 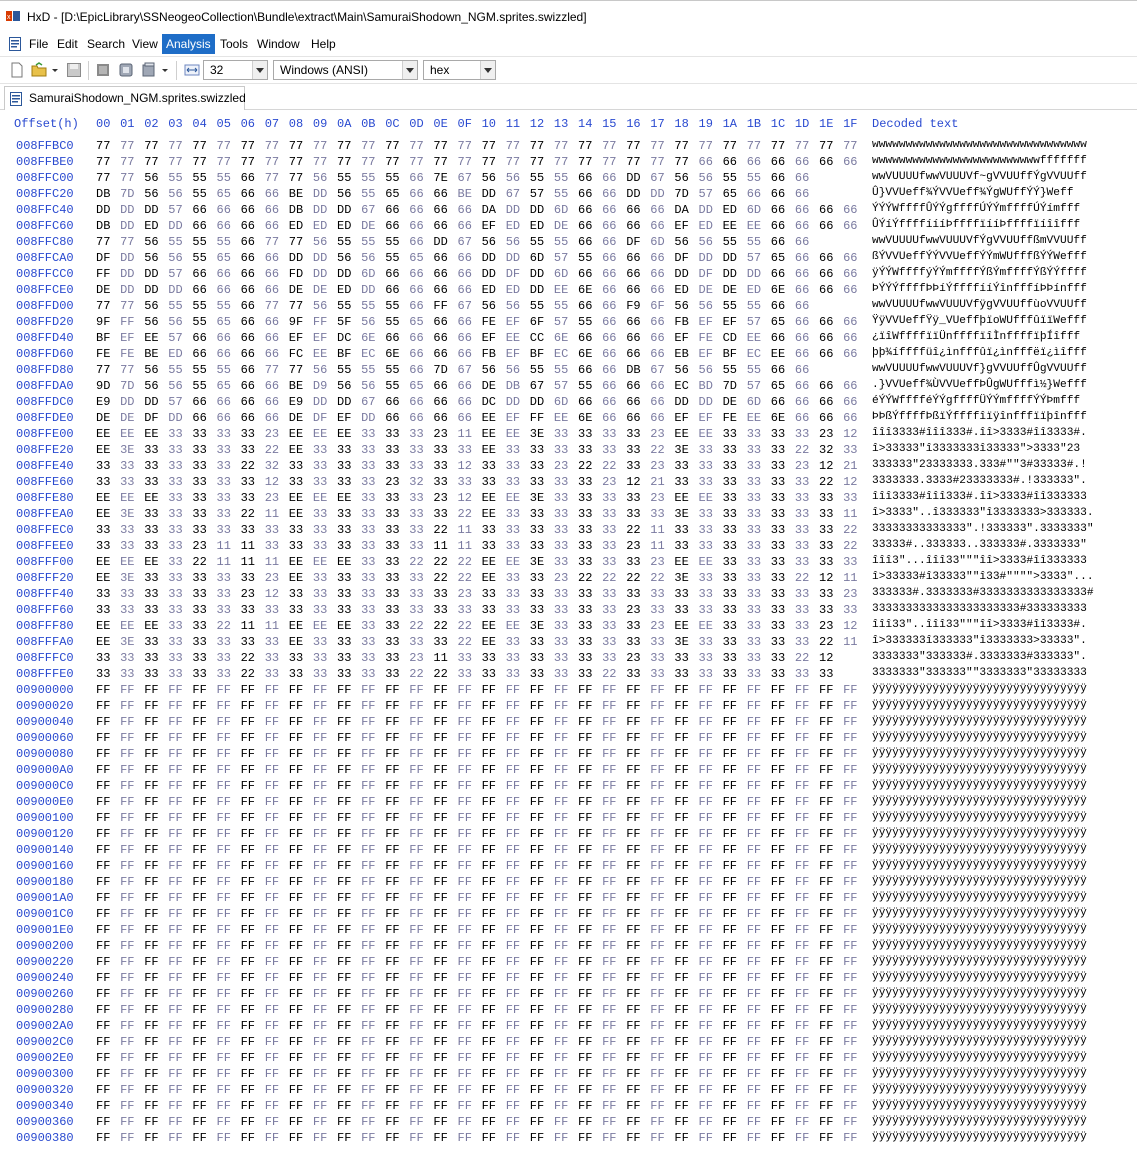 I want to click on hex-byte: 12, so click(x=850, y=434).